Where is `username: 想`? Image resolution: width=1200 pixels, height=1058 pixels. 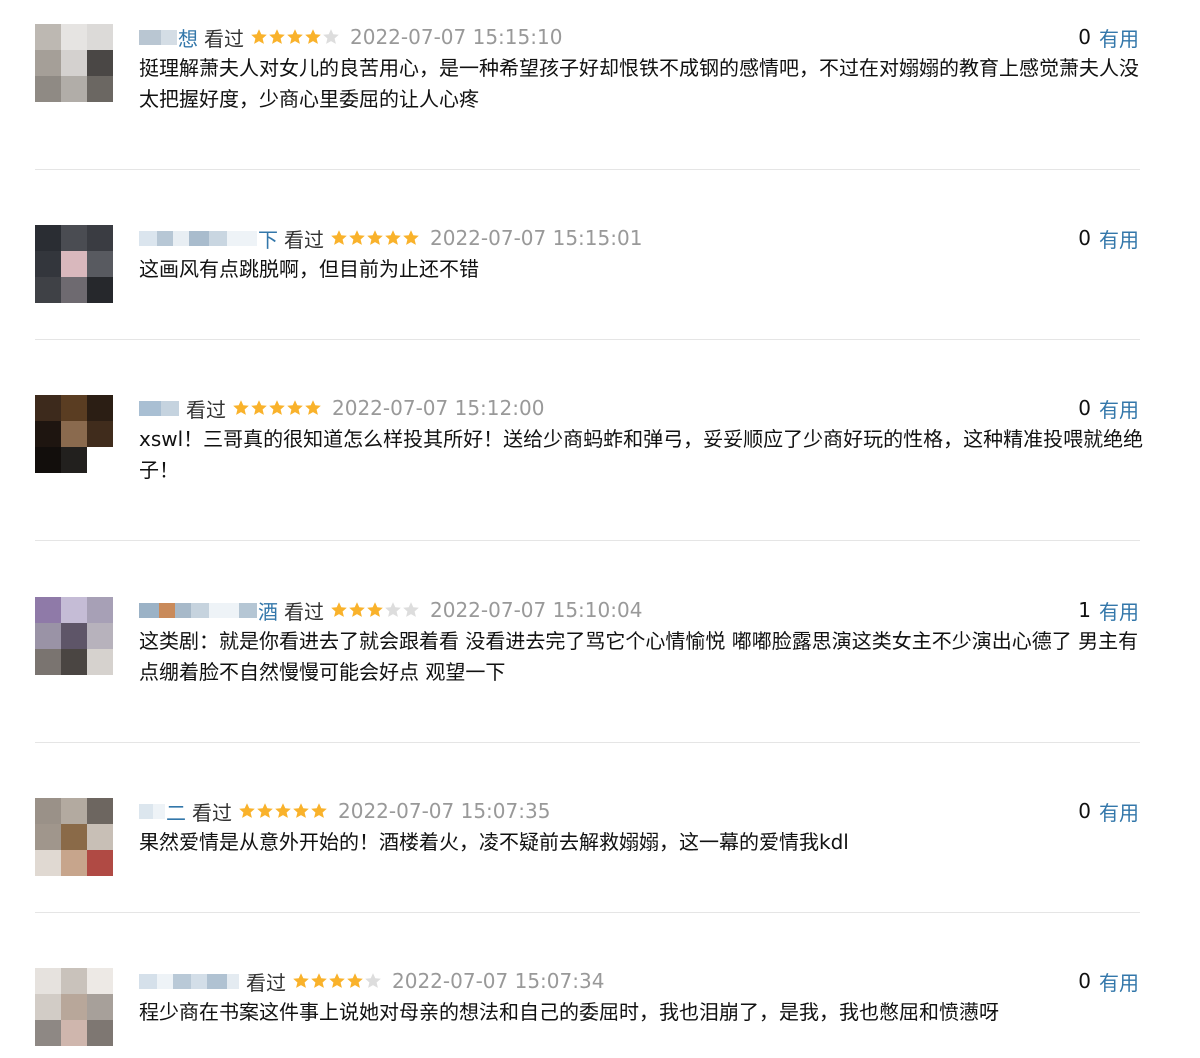
username: 想 is located at coordinates (168, 37).